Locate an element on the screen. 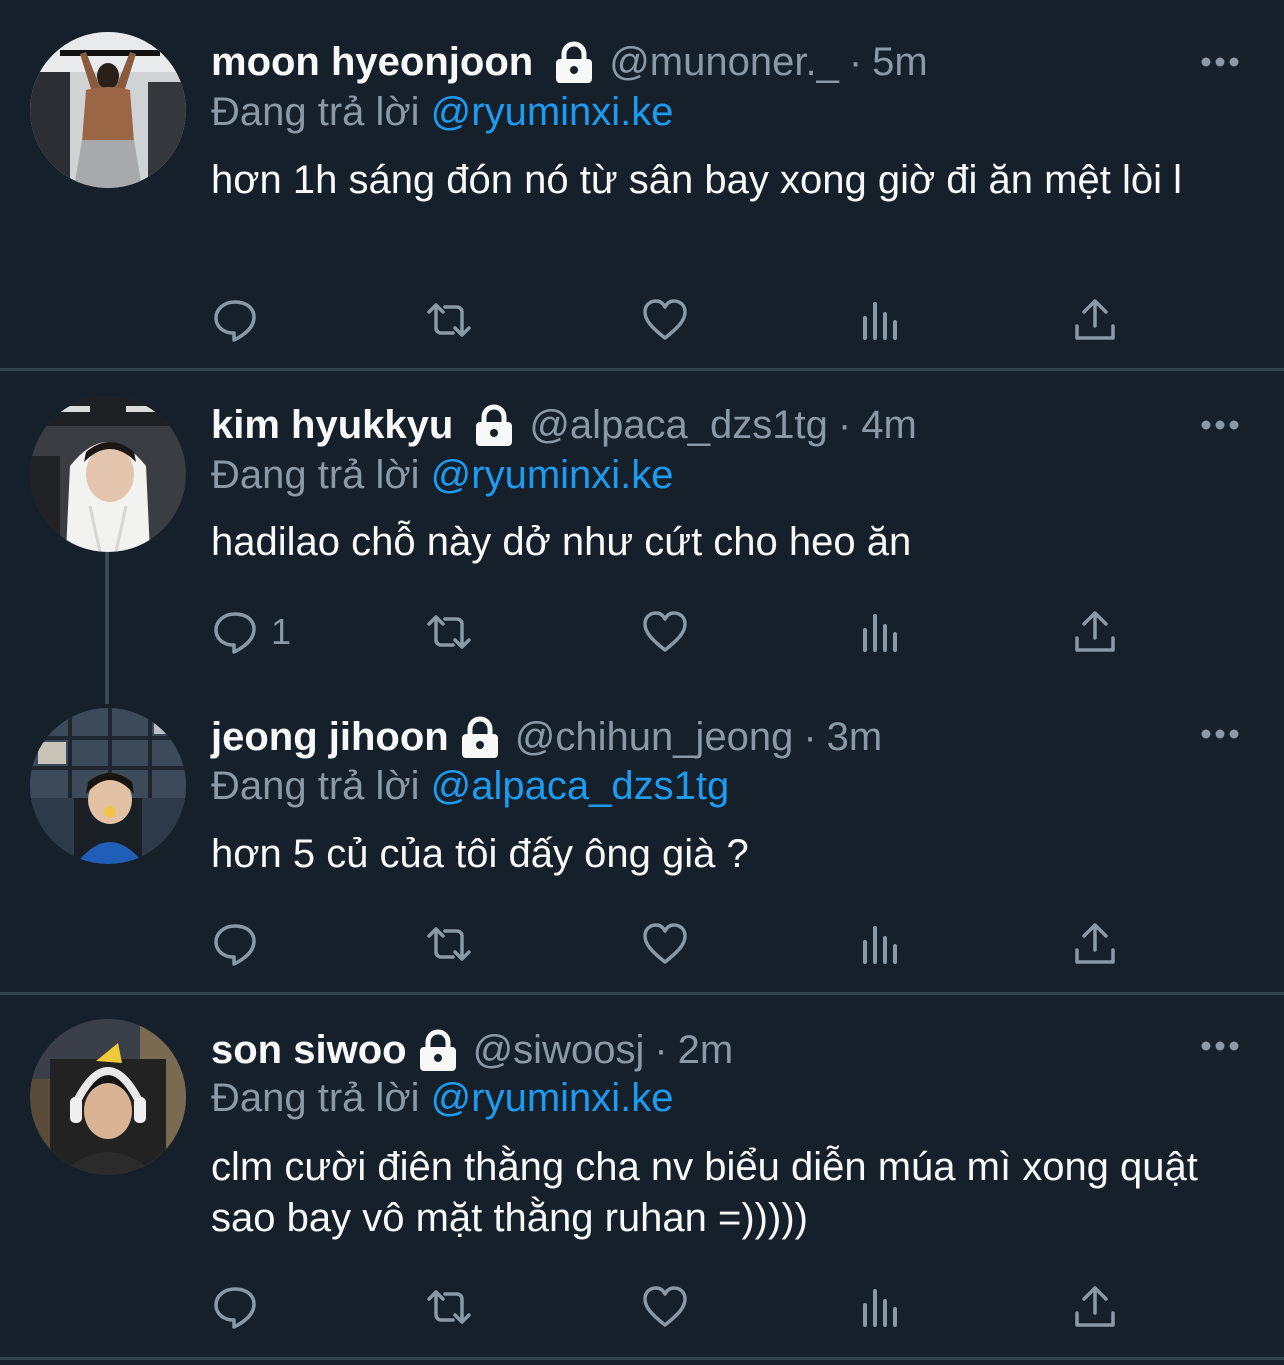 This screenshot has height=1365, width=1284. display-name: kim hyukkyu is located at coordinates (332, 425).